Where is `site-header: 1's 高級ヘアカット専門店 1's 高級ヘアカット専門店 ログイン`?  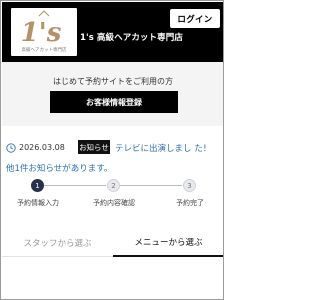
site-header: 1's 高級ヘアカット専門店 1's 高級ヘアカット専門店 ログイン is located at coordinates (112, 32).